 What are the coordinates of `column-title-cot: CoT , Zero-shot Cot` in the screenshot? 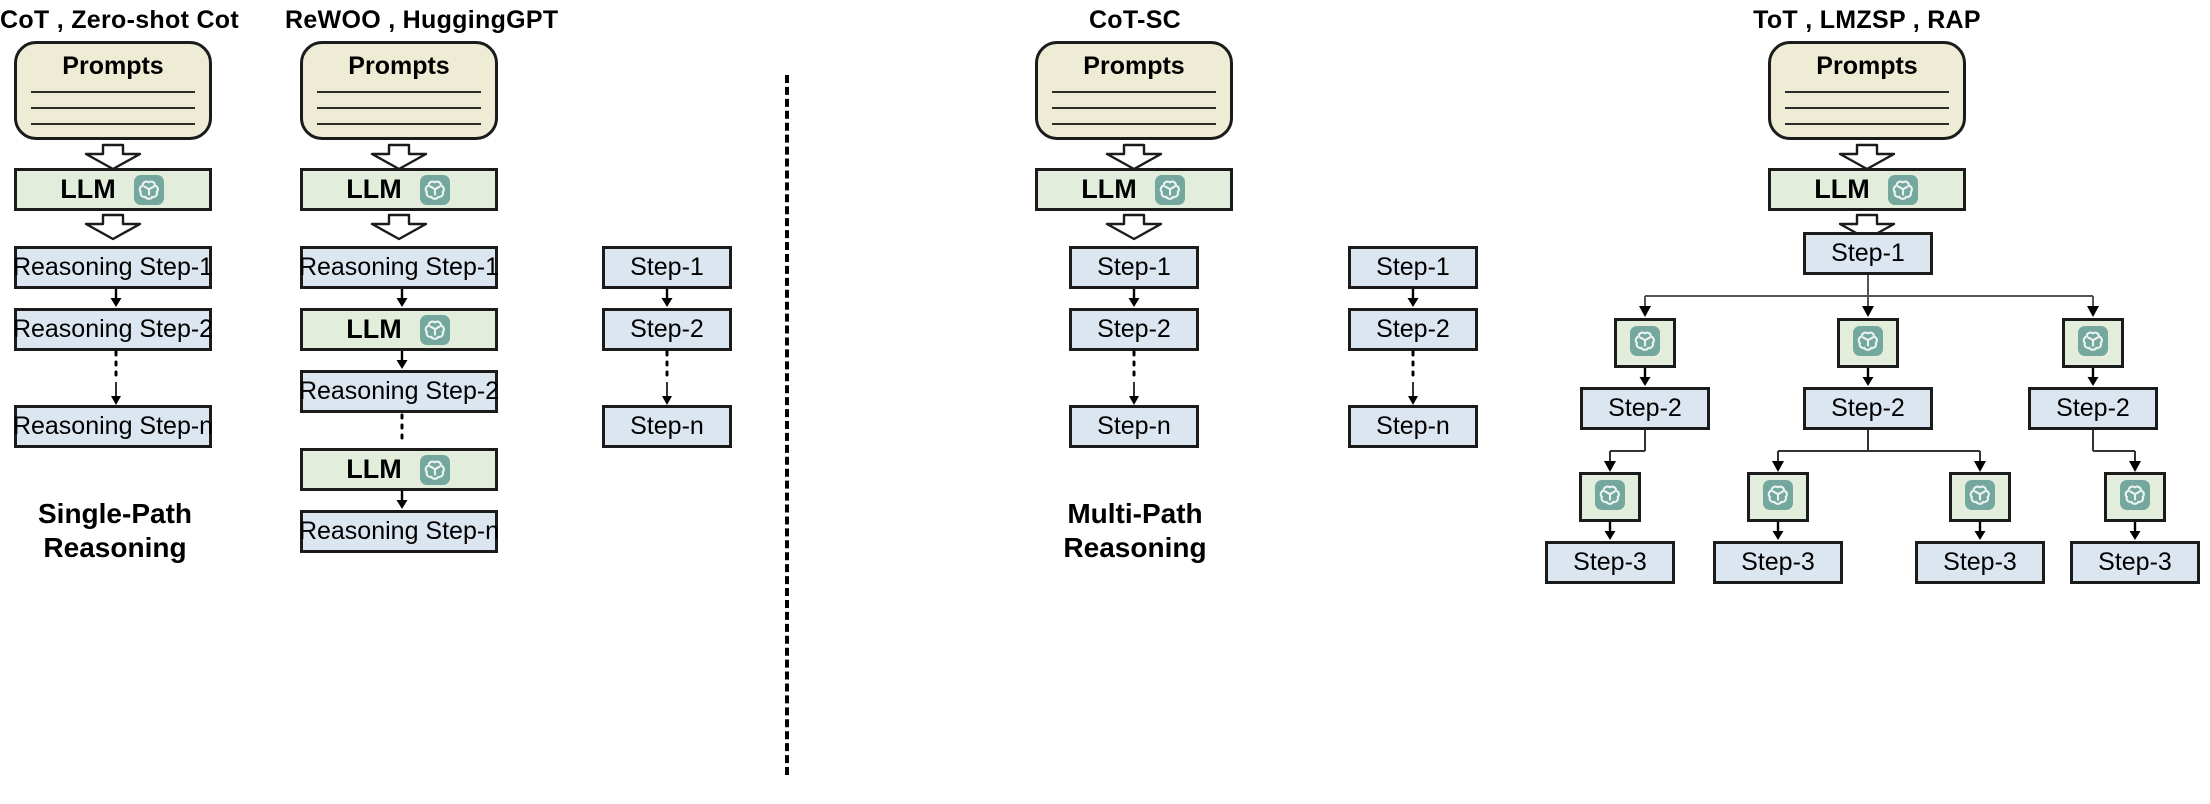 It's located at (120, 20).